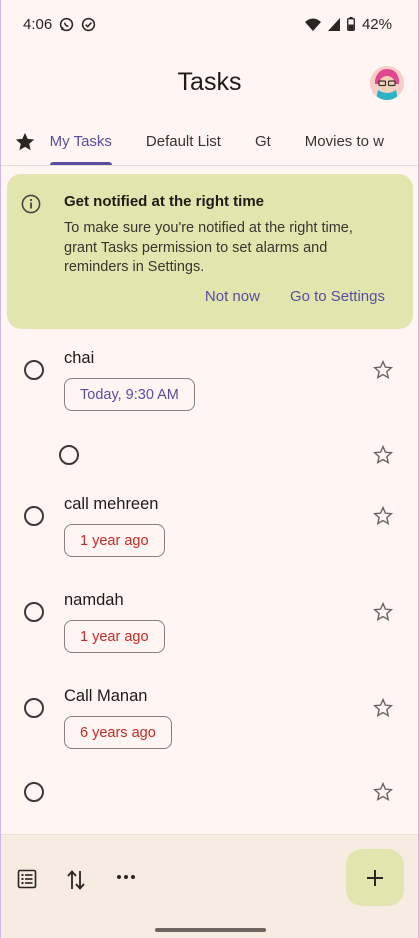  I want to click on tab-starred, so click(25, 141).